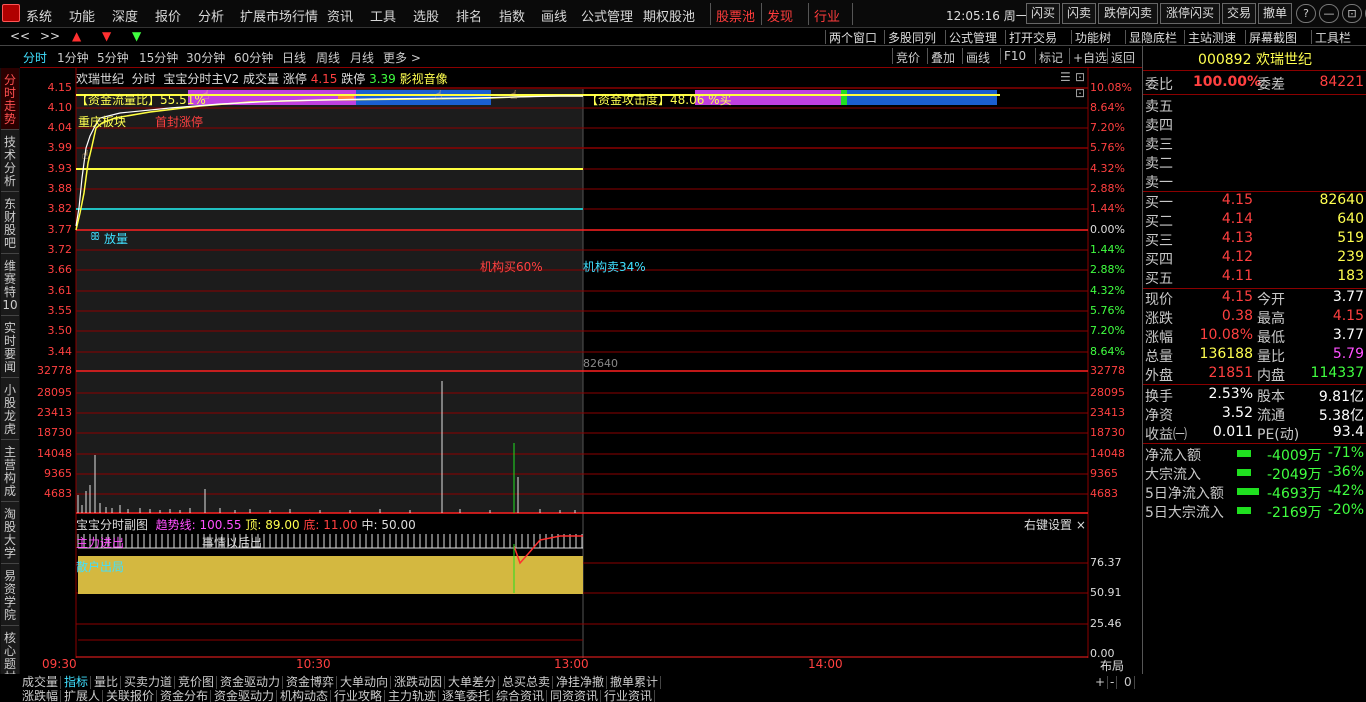 The height and width of the screenshot is (702, 1366). Describe the element at coordinates (1080, 77) in the screenshot. I see `chart-restore-icon: ⊡` at that location.